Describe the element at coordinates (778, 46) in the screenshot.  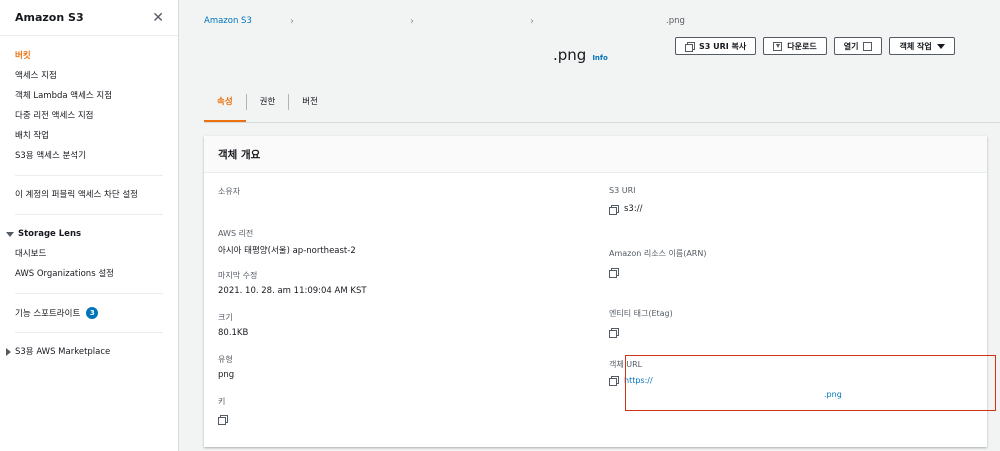
I see `download-icon` at that location.